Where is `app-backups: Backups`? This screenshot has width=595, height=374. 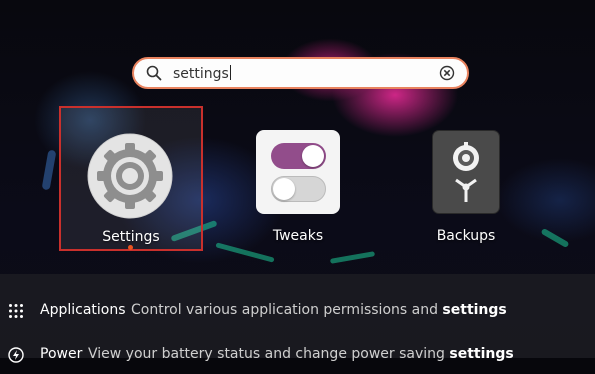 app-backups: Backups is located at coordinates (466, 185).